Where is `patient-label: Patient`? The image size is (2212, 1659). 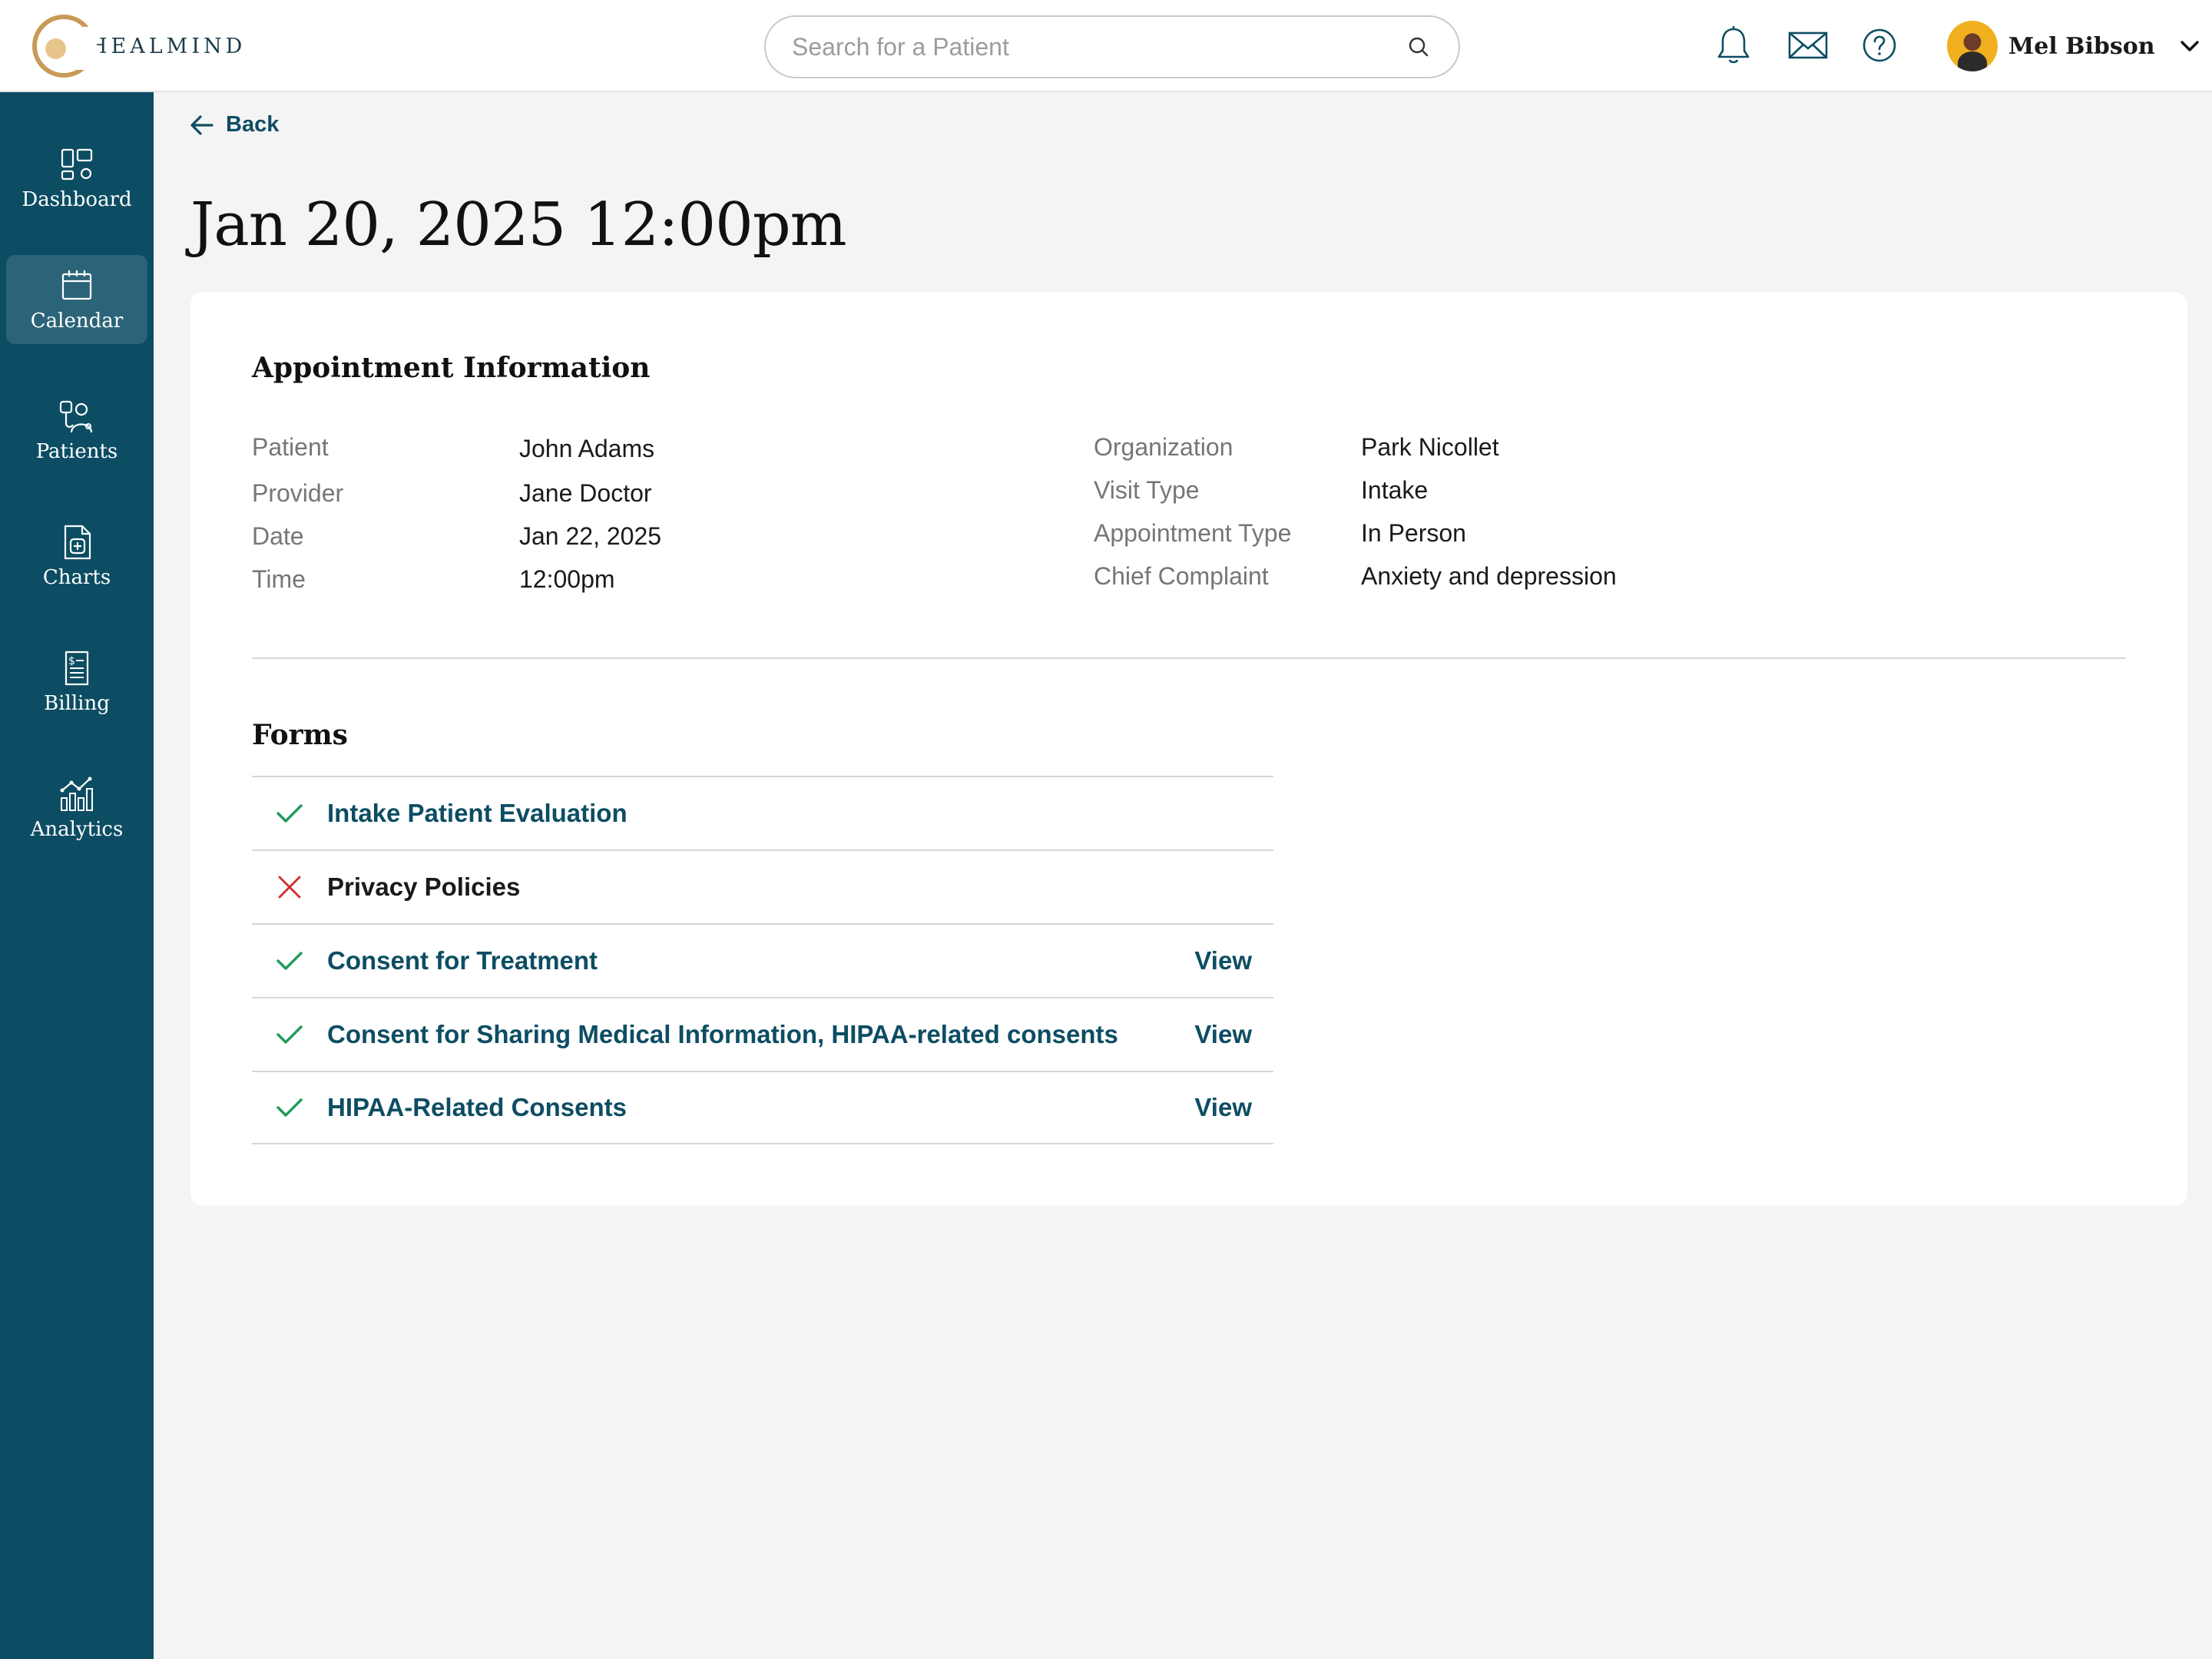
patient-label: Patient is located at coordinates (290, 447).